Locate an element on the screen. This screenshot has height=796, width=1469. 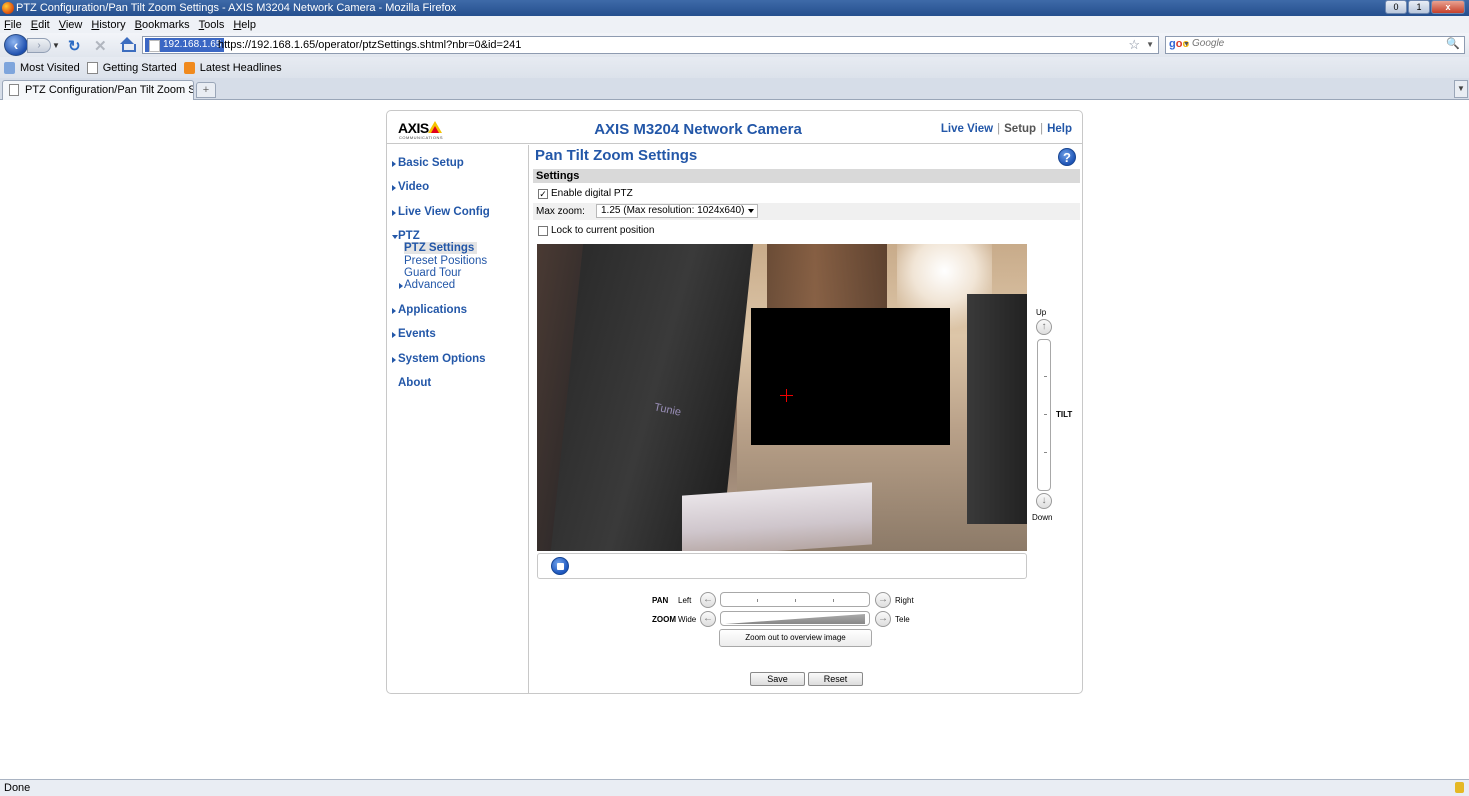
ptz-view-area-overlay is located at coordinates (850, 376).